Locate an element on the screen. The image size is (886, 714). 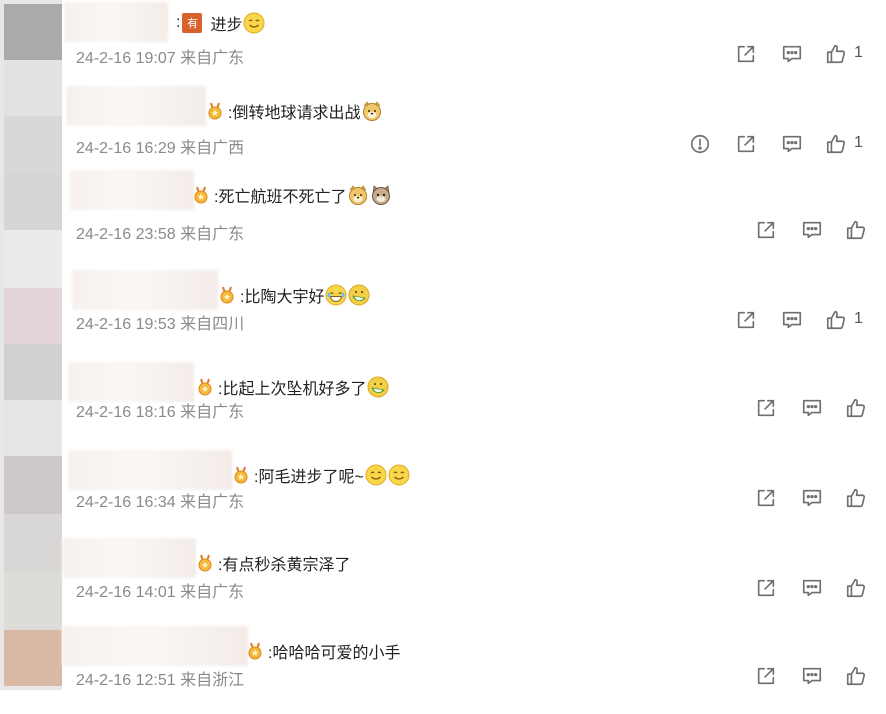
comment-text-line: : 有进步 is located at coordinates (220, 23).